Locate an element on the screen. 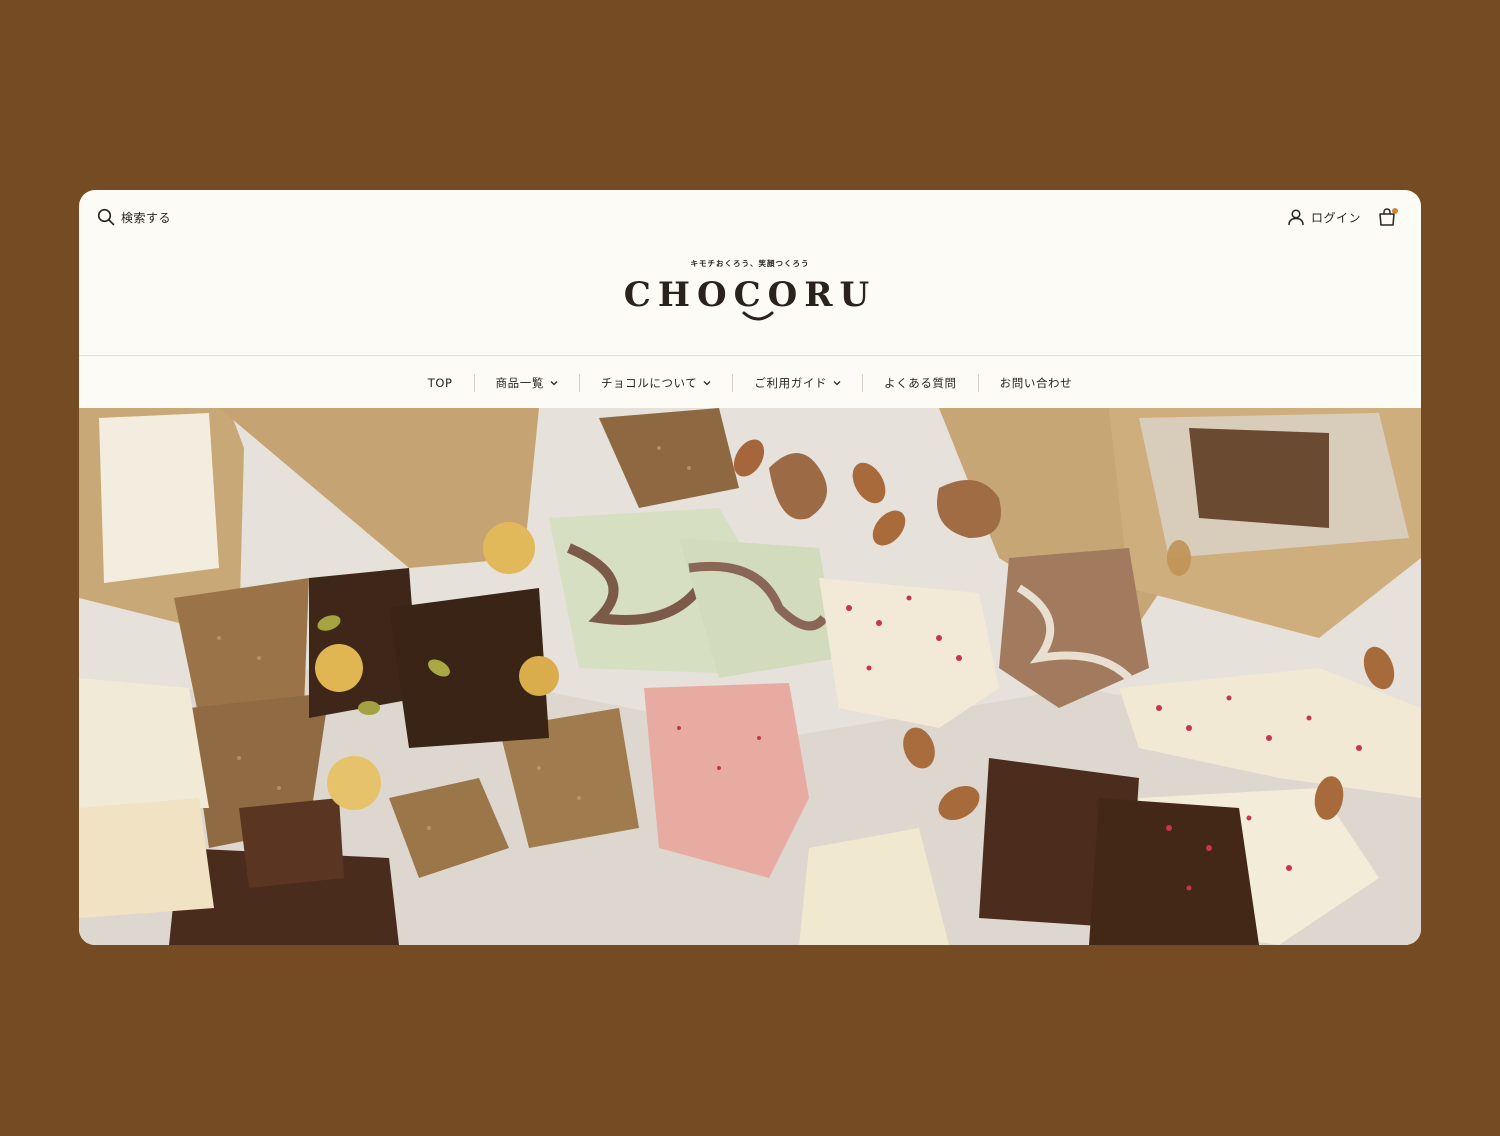 Image resolution: width=1500 pixels, height=1136 pixels. nav-item-top: TOP is located at coordinates (440, 383).